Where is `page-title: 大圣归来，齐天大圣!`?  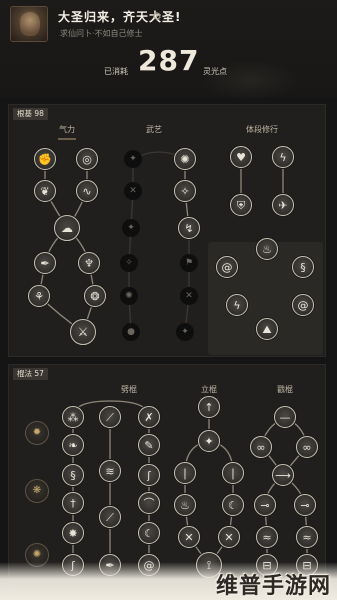
page-title: 大圣归来，齐天大圣! is located at coordinates (120, 17).